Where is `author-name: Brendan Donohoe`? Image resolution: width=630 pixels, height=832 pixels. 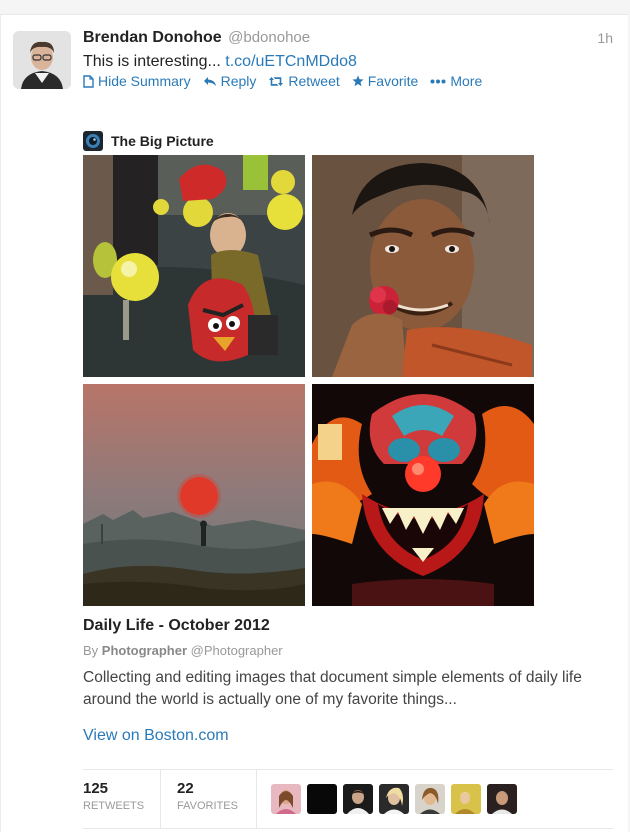
author-name: Brendan Donohoe is located at coordinates (152, 37).